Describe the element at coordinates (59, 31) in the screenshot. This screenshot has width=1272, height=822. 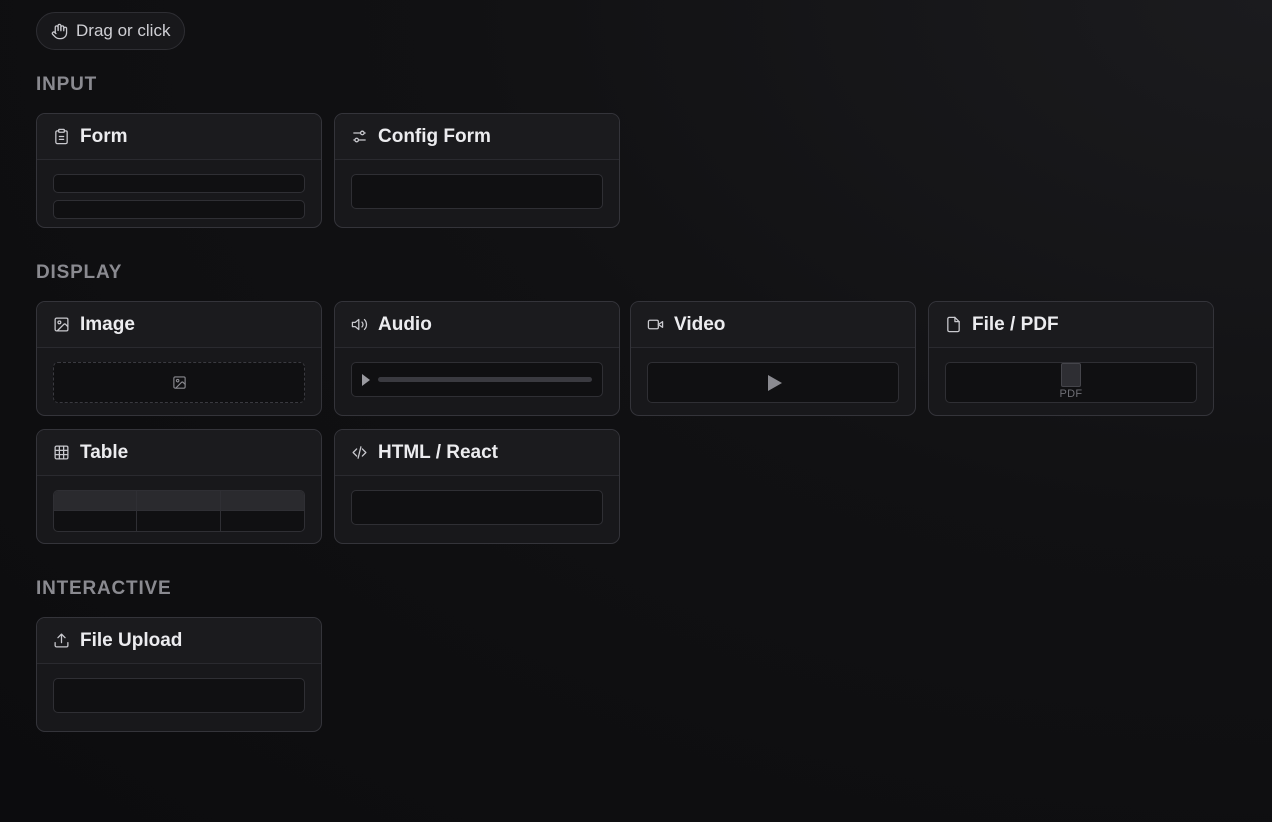
I see `hand-icon` at that location.